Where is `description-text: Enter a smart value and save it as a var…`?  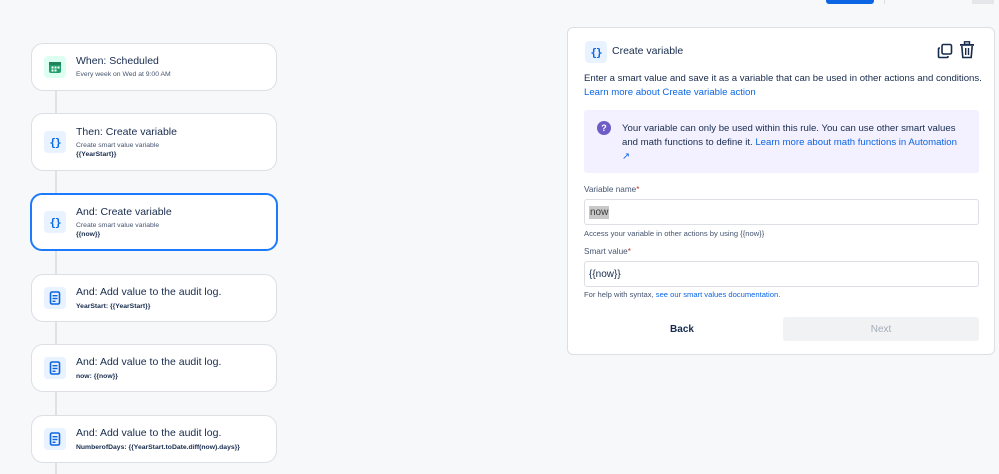
description-text: Enter a smart value and save it as a var… is located at coordinates (783, 78).